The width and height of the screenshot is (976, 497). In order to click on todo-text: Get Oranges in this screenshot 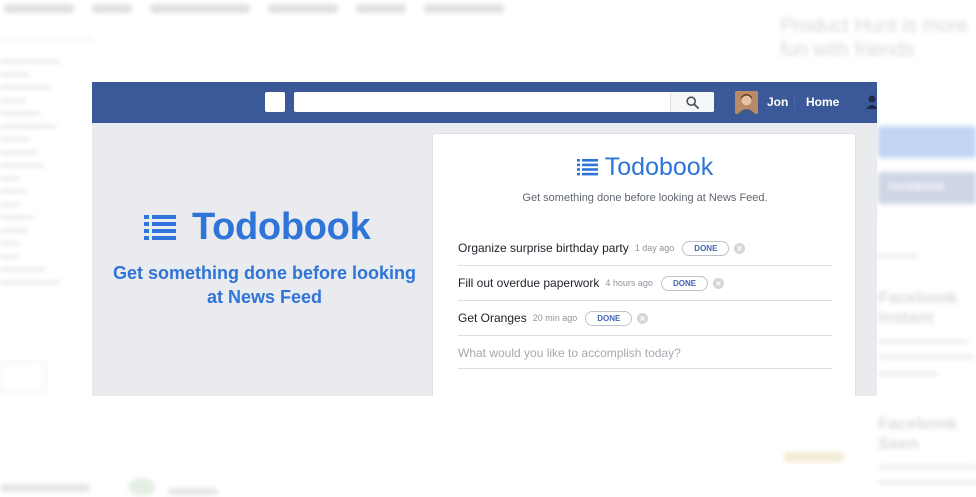, I will do `click(492, 318)`.